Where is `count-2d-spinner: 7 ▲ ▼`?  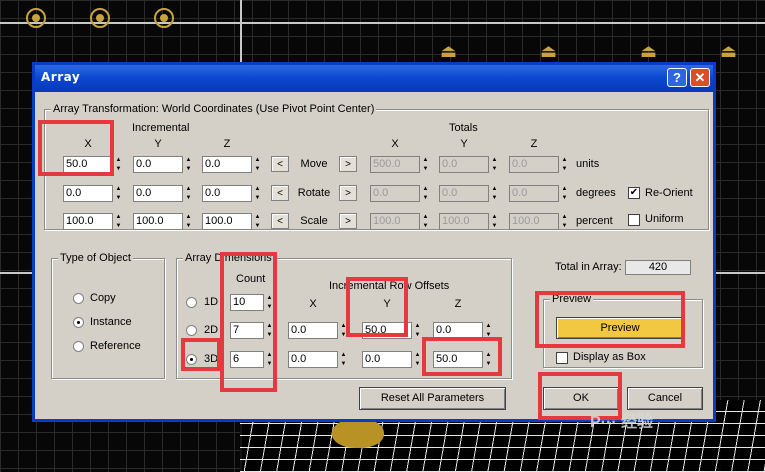 count-2d-spinner: 7 ▲ ▼ is located at coordinates (252, 330).